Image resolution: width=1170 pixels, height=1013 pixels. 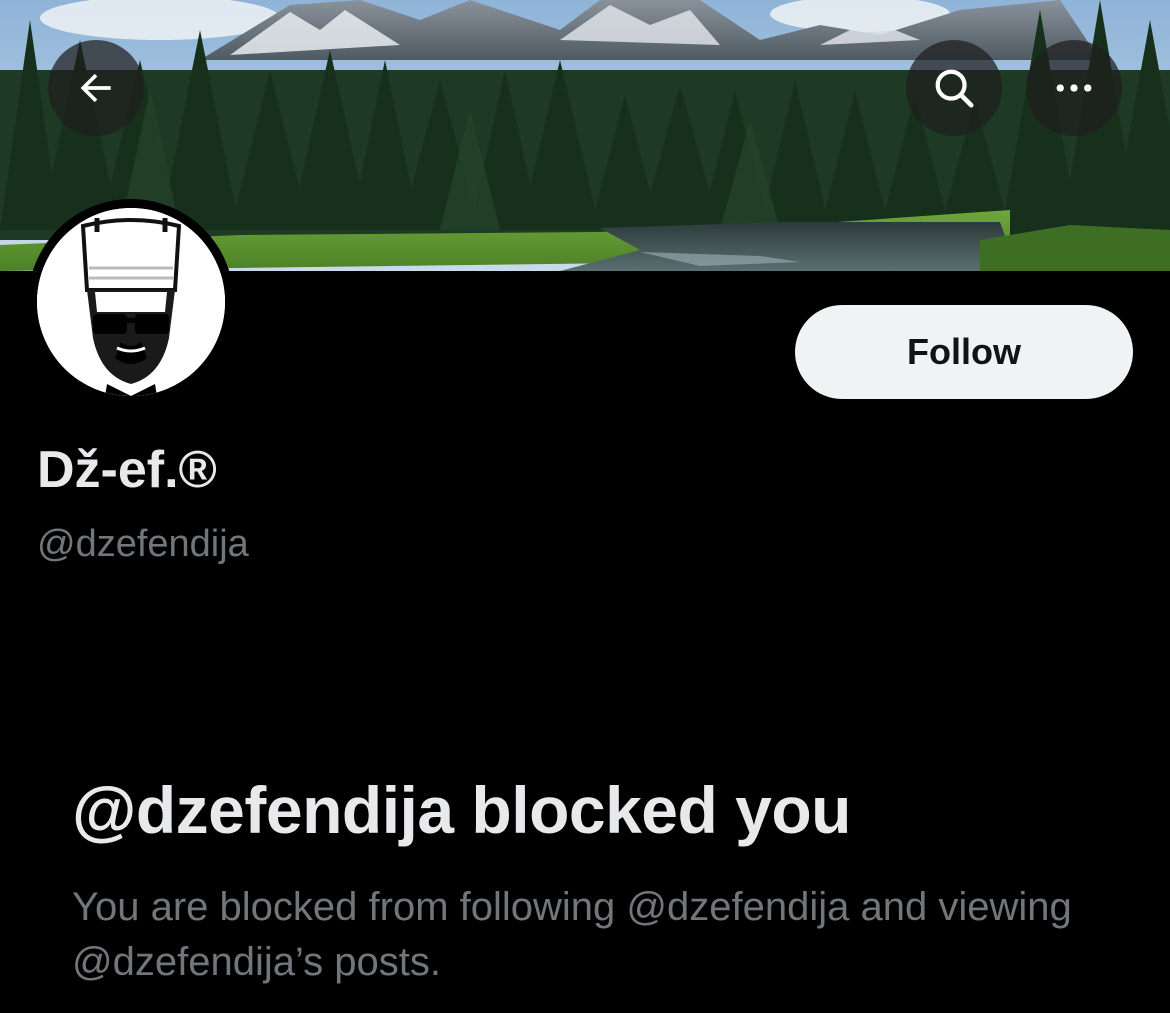 I want to click on back-button, so click(x=96, y=88).